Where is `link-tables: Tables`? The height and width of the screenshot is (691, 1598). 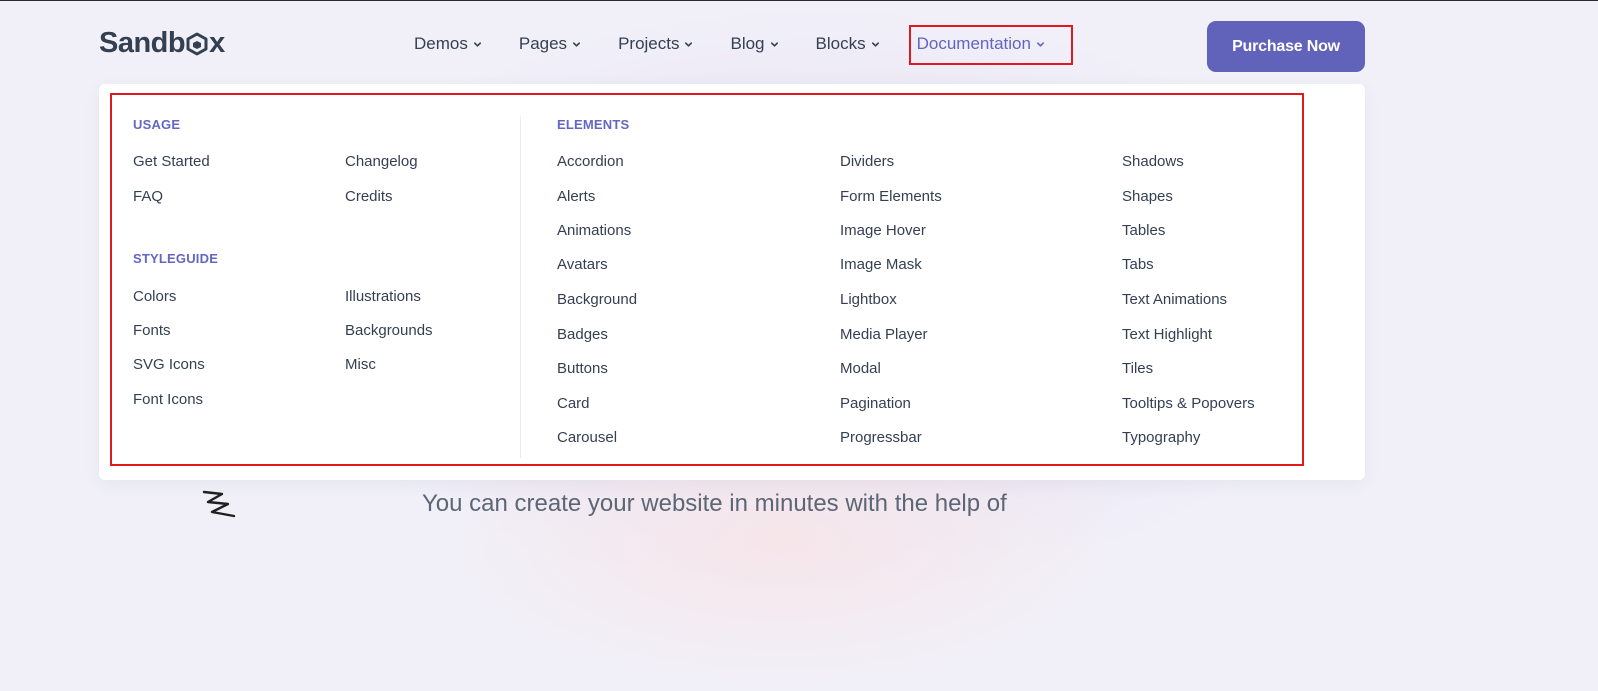 link-tables: Tables is located at coordinates (1143, 230).